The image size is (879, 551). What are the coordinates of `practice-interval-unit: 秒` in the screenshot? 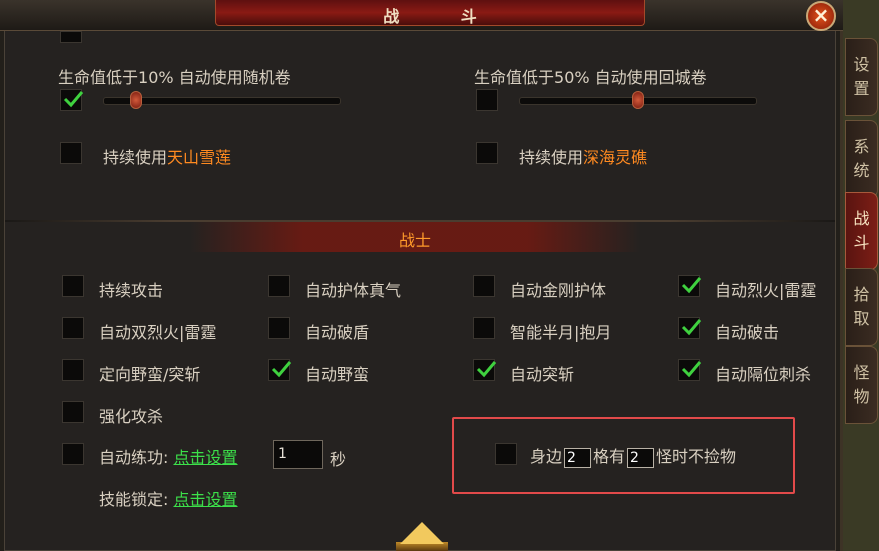 It's located at (338, 459).